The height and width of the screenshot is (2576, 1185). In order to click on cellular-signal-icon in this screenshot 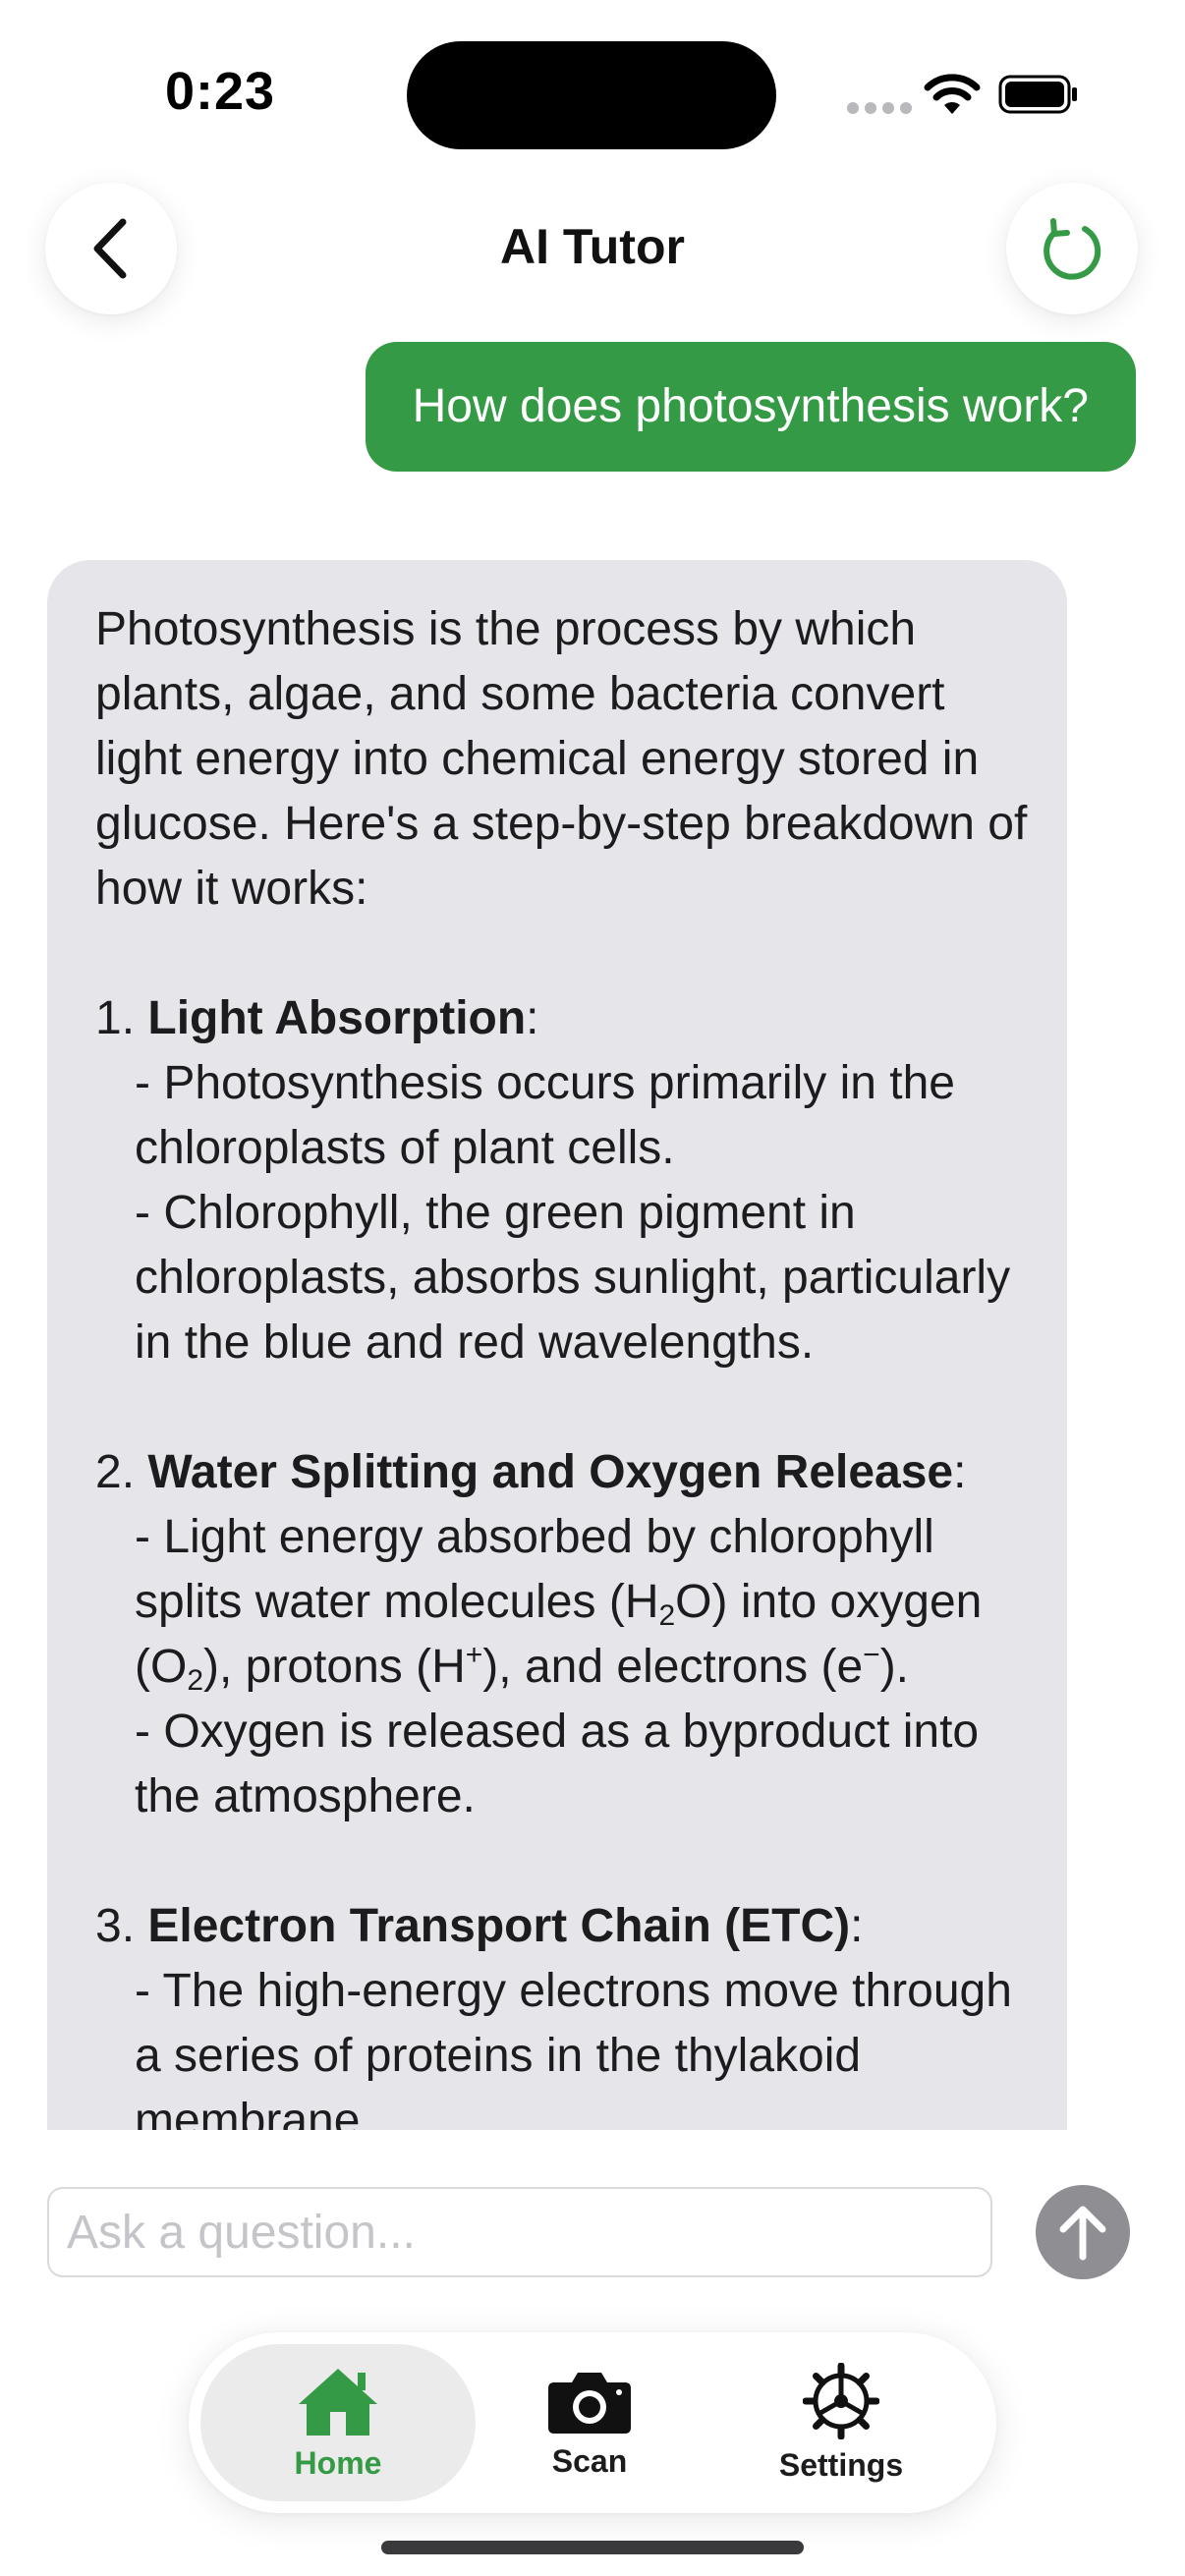, I will do `click(880, 108)`.